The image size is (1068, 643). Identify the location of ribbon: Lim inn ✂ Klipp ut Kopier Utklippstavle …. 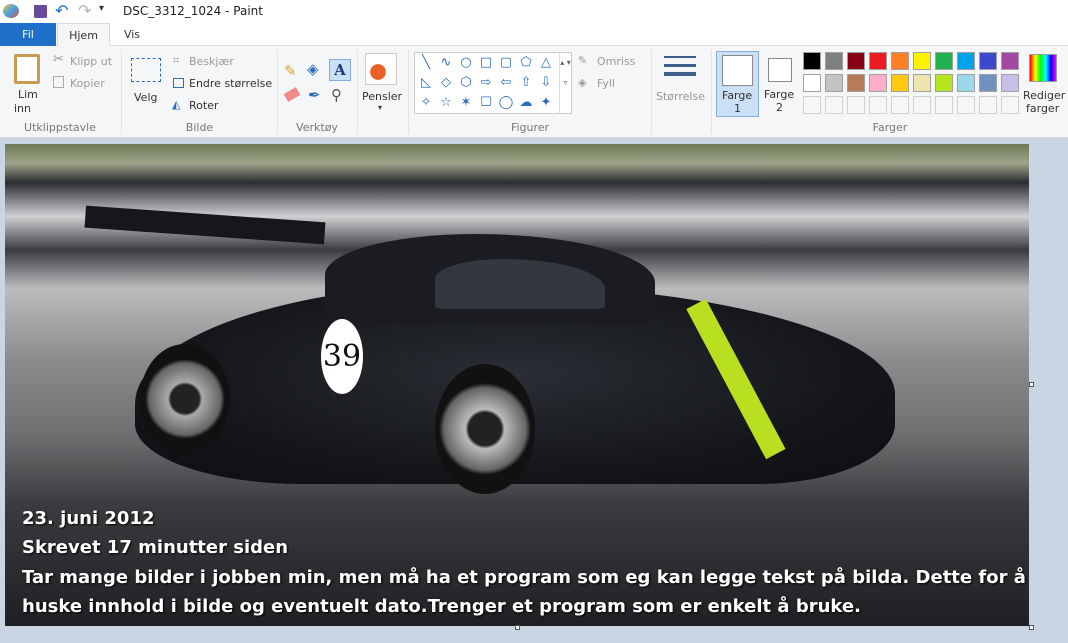
(534, 92).